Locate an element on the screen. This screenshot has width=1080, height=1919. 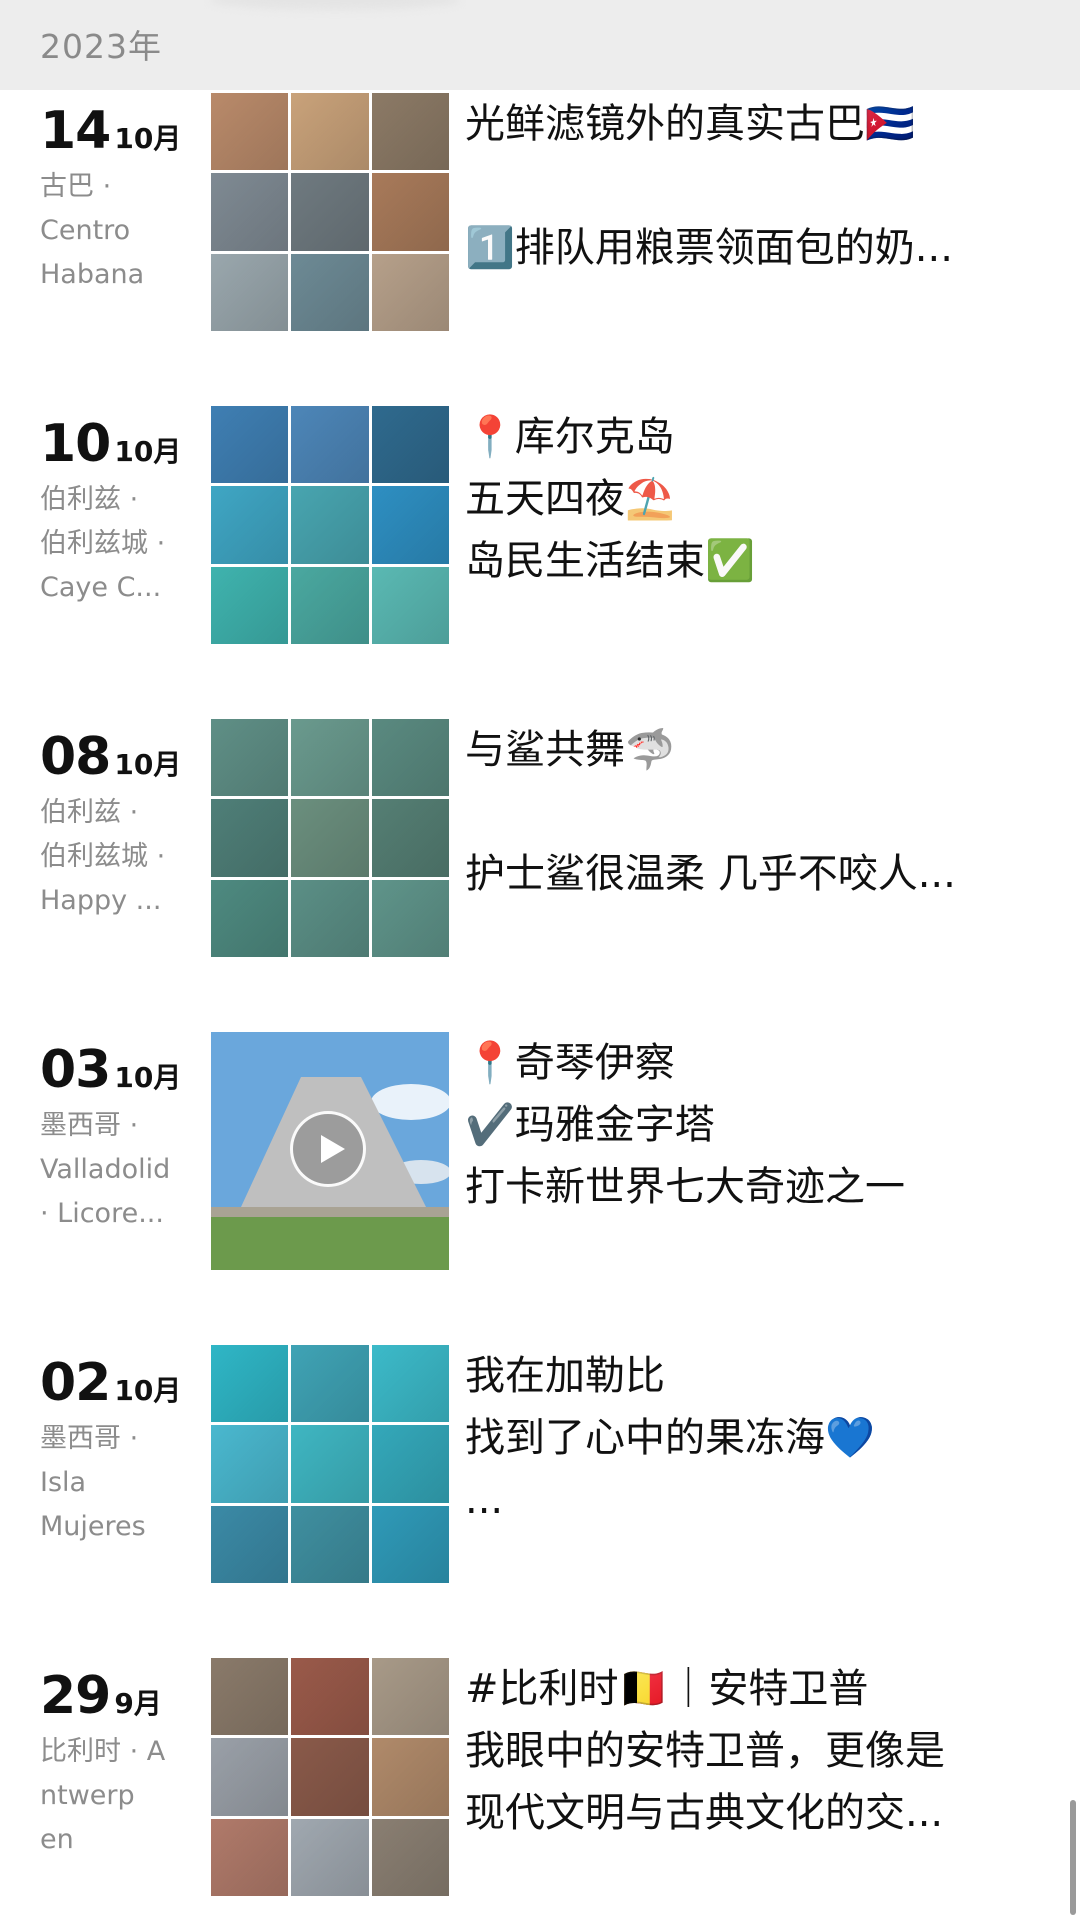
post-date: 02 10月 is located at coordinates (110, 1383).